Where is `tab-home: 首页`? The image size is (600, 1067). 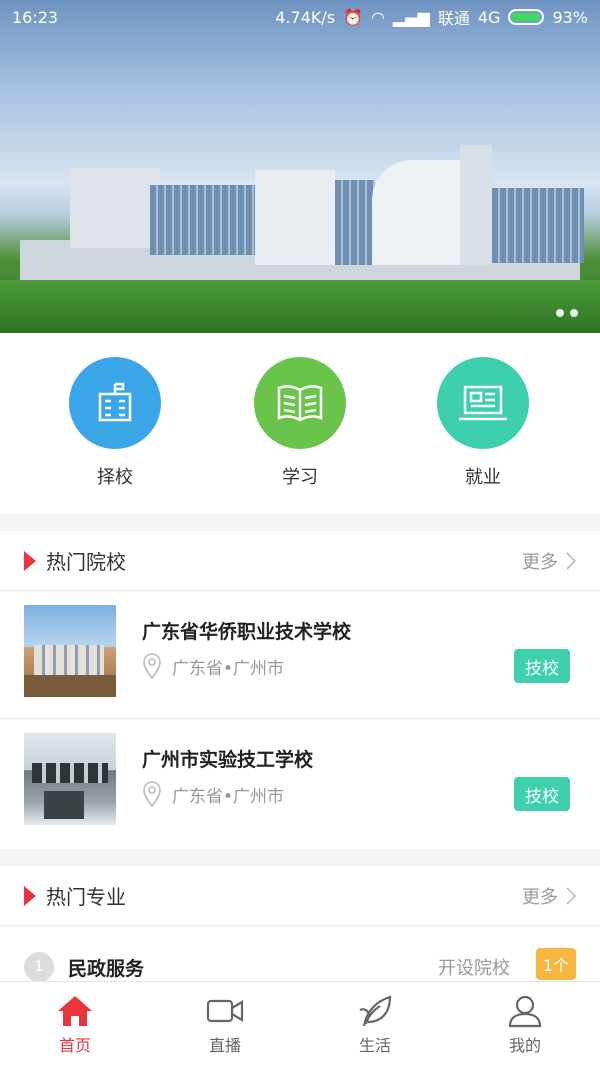 tab-home: 首页 is located at coordinates (75, 1024).